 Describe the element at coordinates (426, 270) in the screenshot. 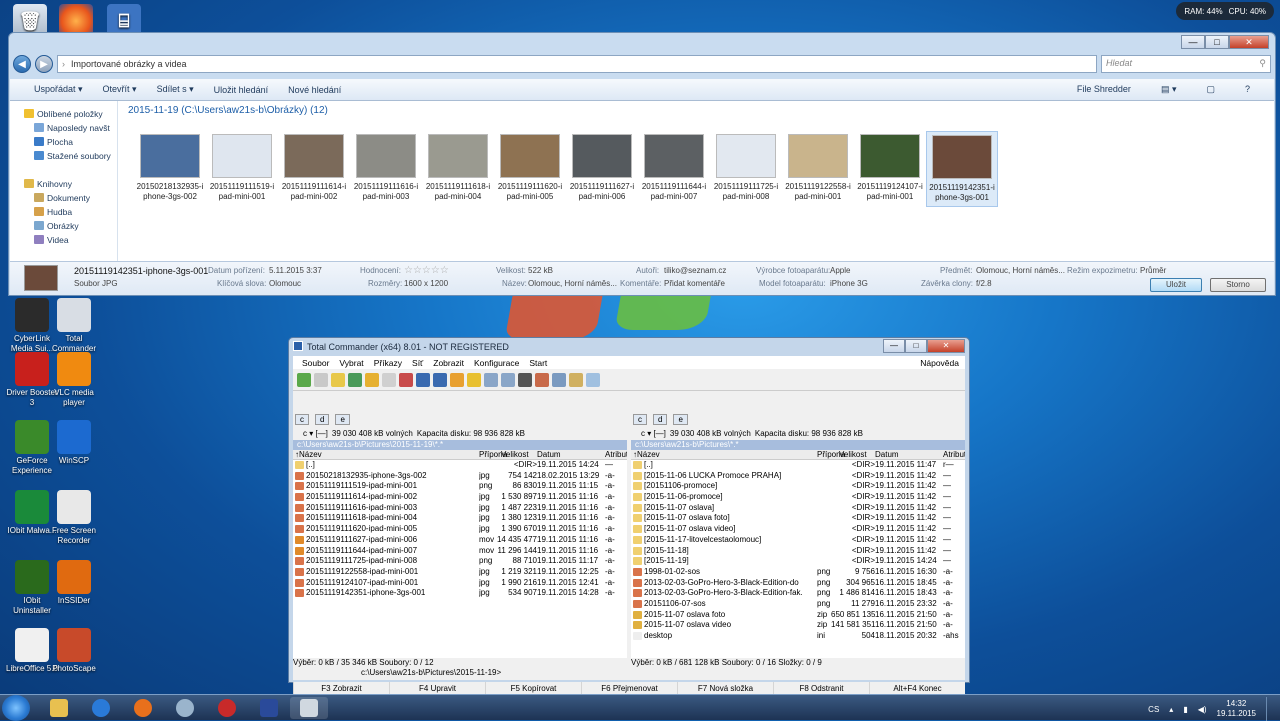

I see `rating-stars: ☆☆☆☆☆` at that location.